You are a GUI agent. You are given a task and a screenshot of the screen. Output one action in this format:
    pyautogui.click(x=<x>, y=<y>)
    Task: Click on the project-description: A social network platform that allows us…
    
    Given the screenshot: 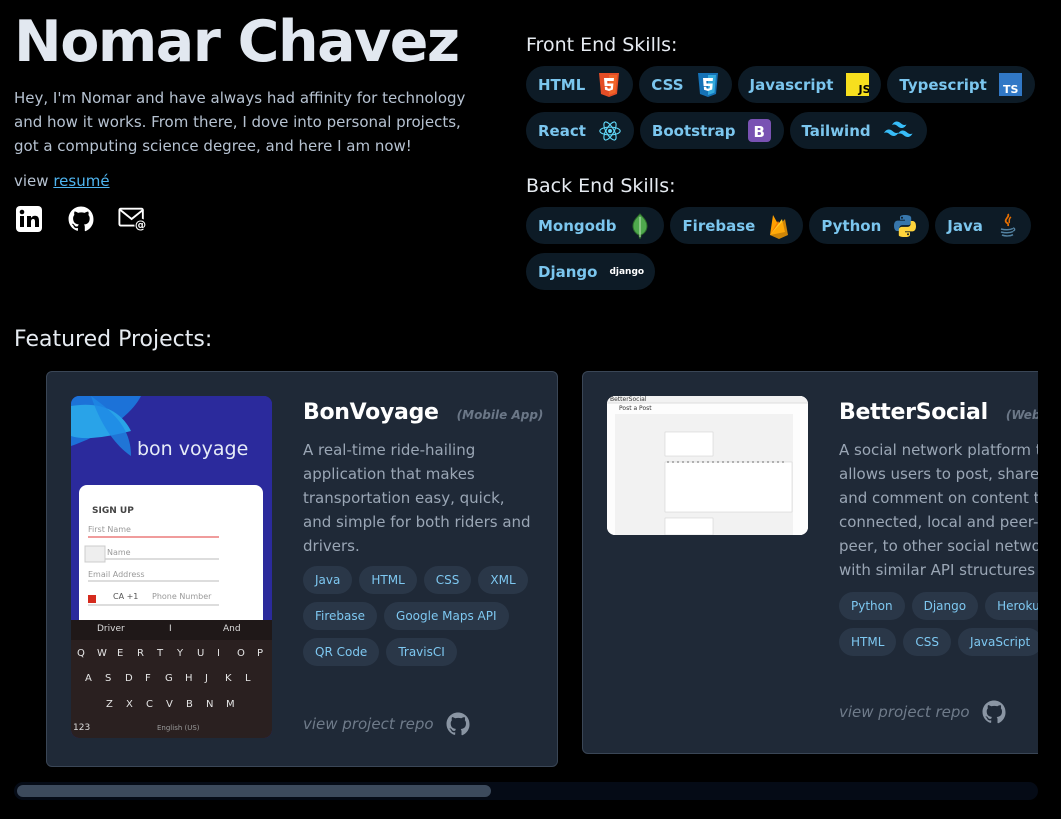 What is the action you would take?
    pyautogui.click(x=938, y=510)
    